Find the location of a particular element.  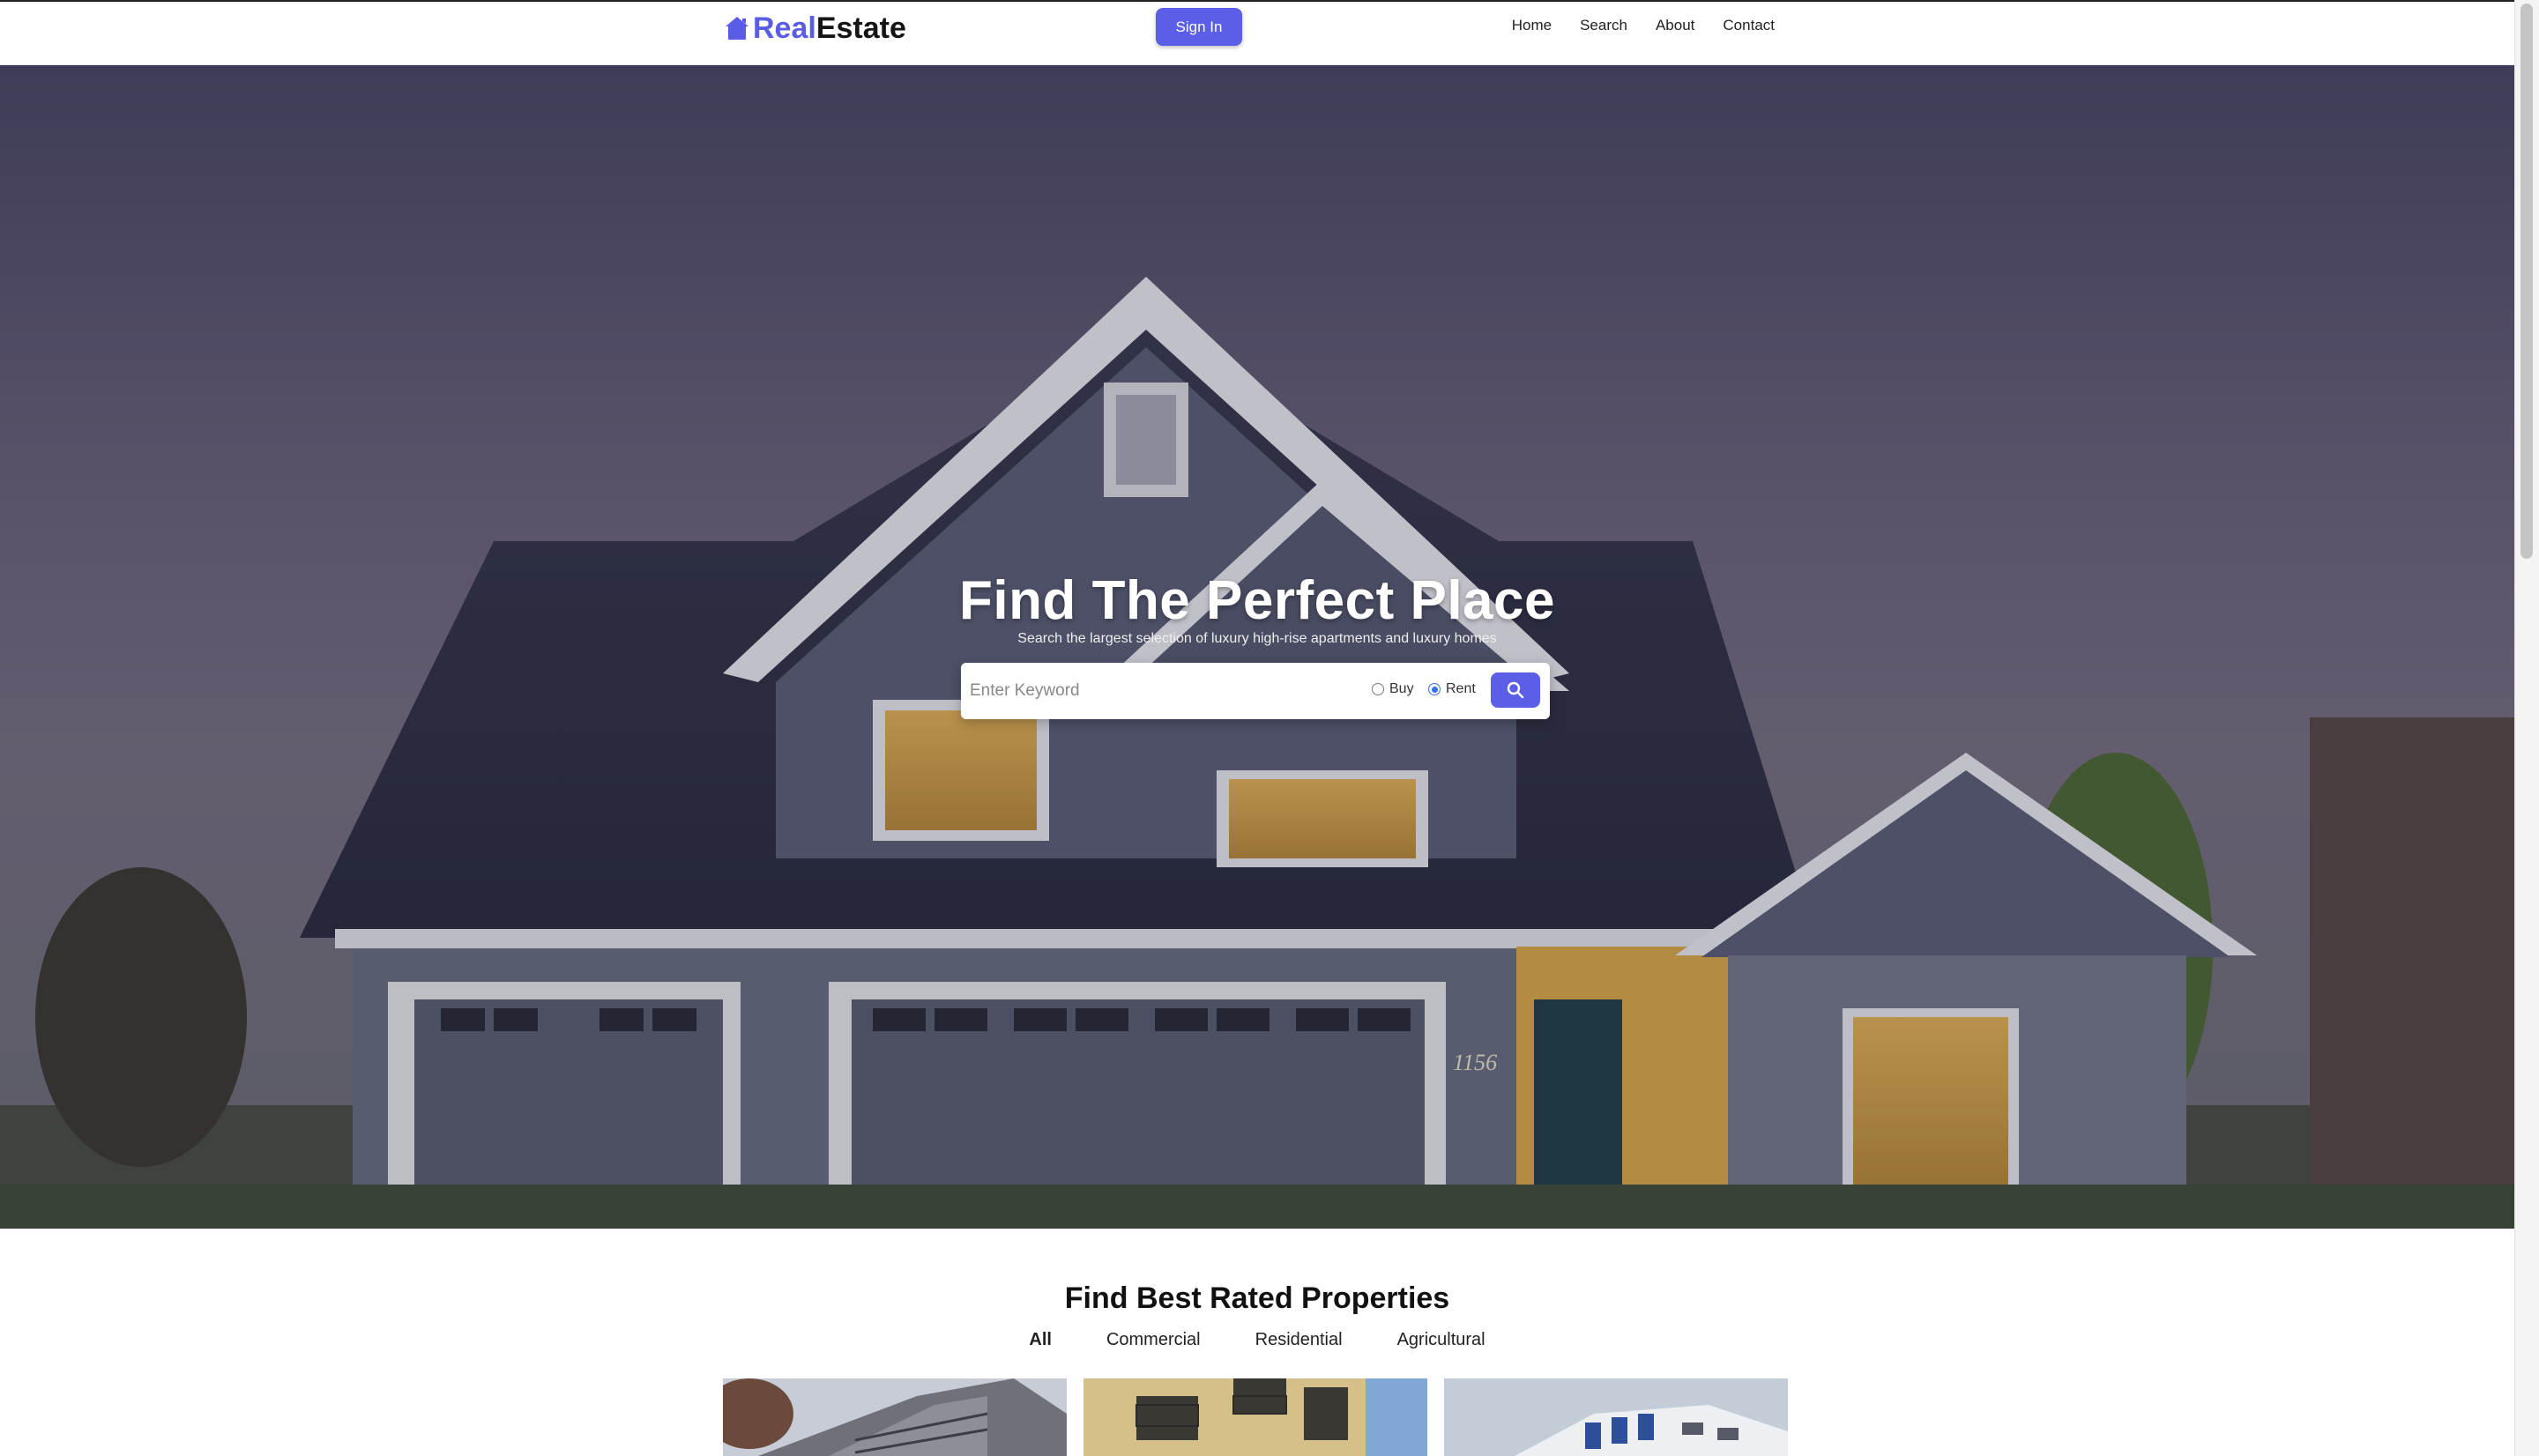

brand-logo: Real Estate is located at coordinates (814, 28).